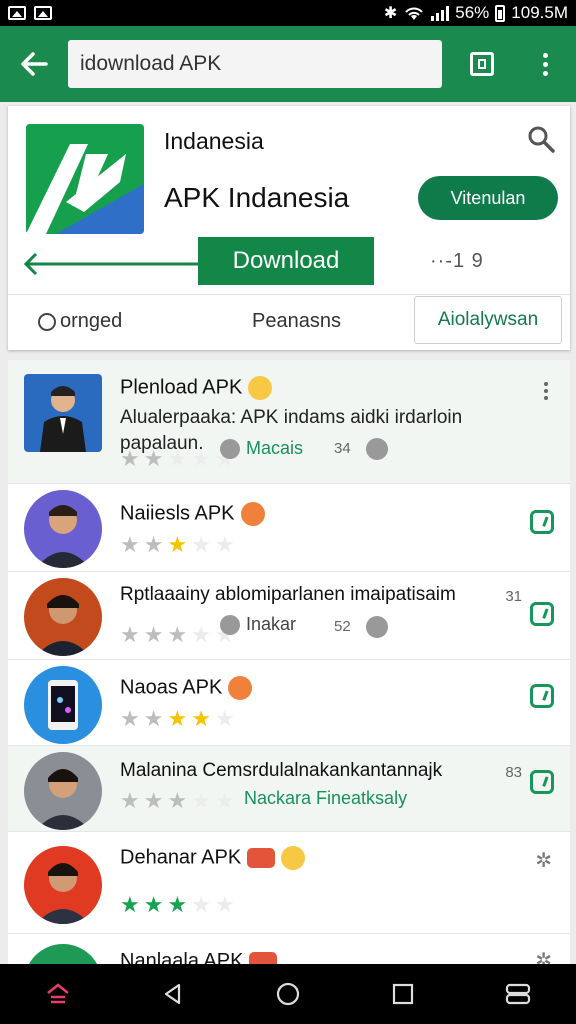 This screenshot has height=1024, width=576. I want to click on progress-arrow-icon, so click(112, 264).